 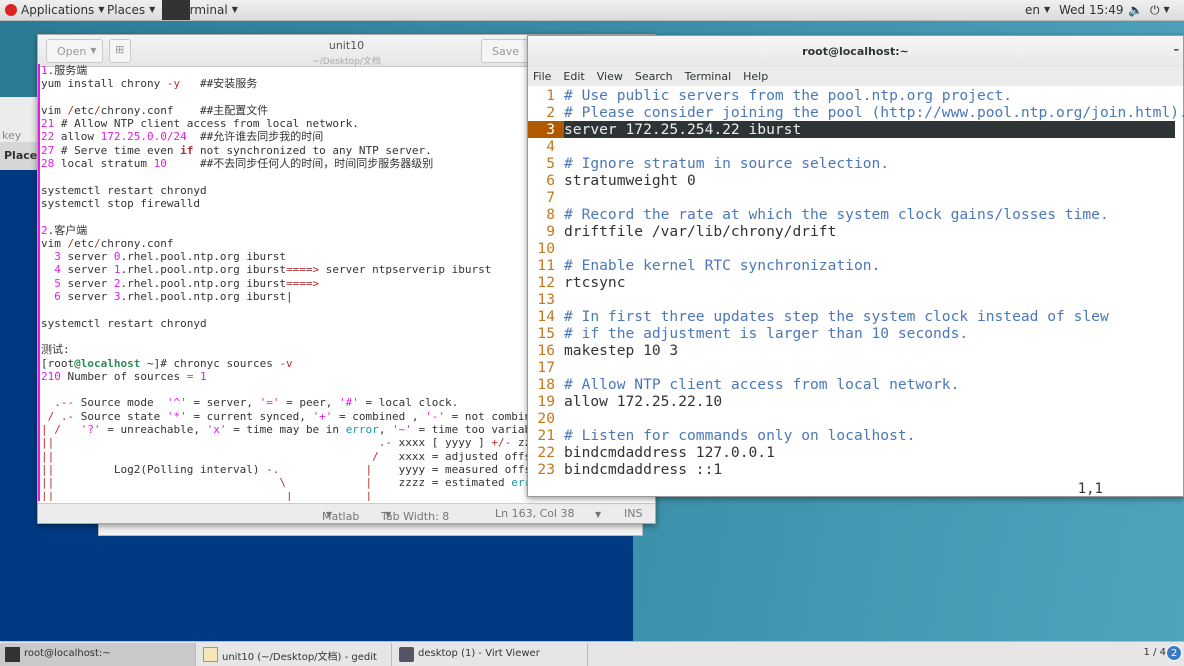 I want to click on task-gedit: unit10 (~/Desktop/文档) - gedit, so click(x=295, y=654).